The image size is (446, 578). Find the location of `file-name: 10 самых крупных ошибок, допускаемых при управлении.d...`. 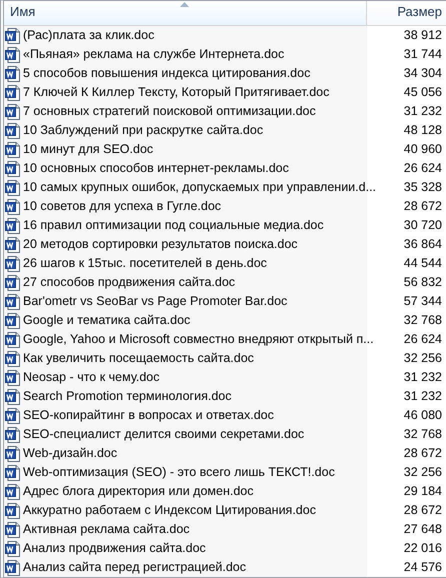

file-name: 10 самых крупных ошибок, допускаемых при управлении.d... is located at coordinates (199, 187).